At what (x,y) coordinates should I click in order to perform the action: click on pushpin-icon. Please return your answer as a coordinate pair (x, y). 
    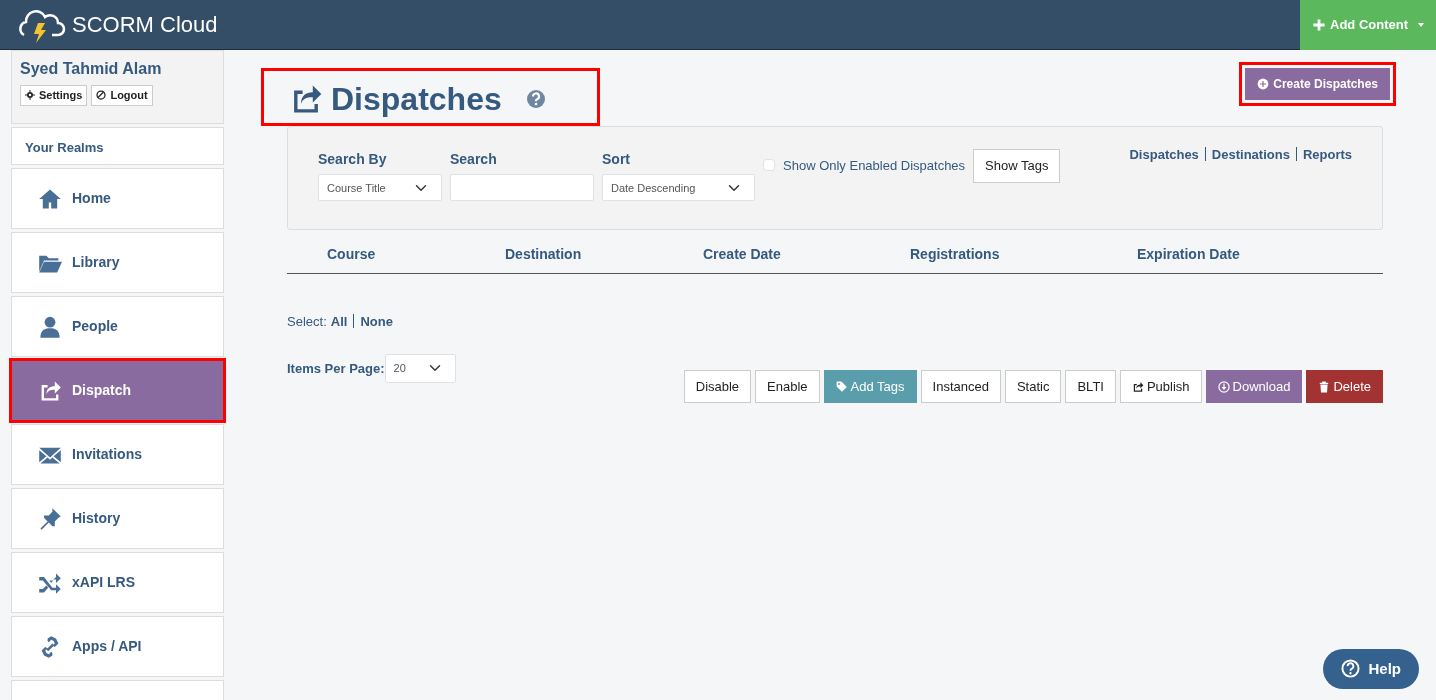
    Looking at the image, I should click on (50, 518).